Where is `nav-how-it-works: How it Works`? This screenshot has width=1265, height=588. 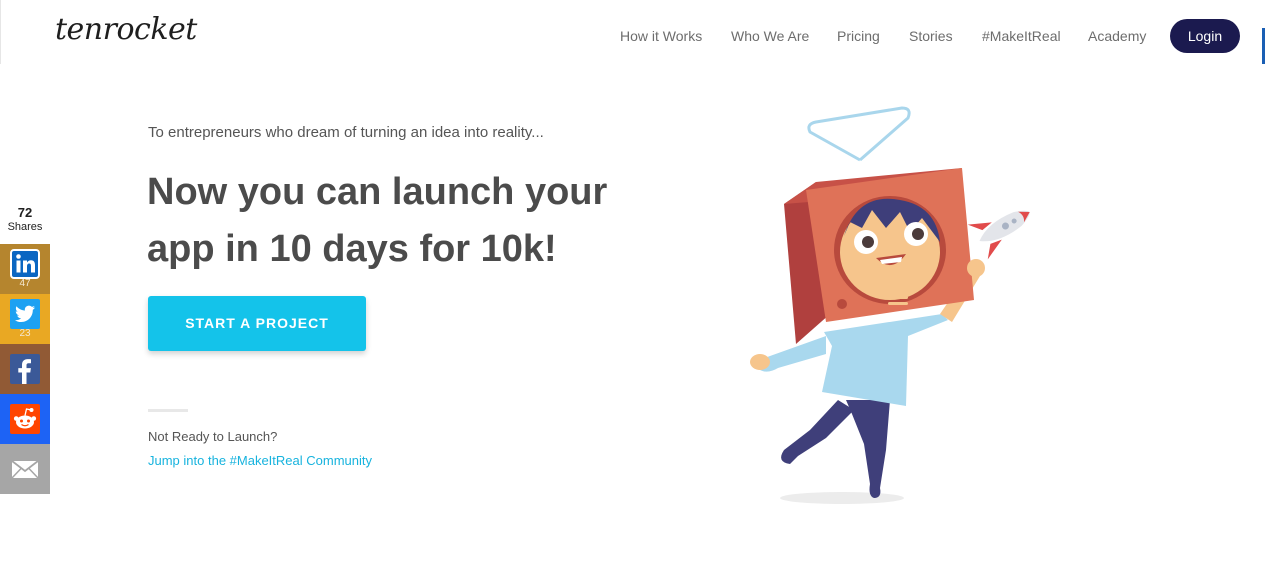 nav-how-it-works: How it Works is located at coordinates (661, 36).